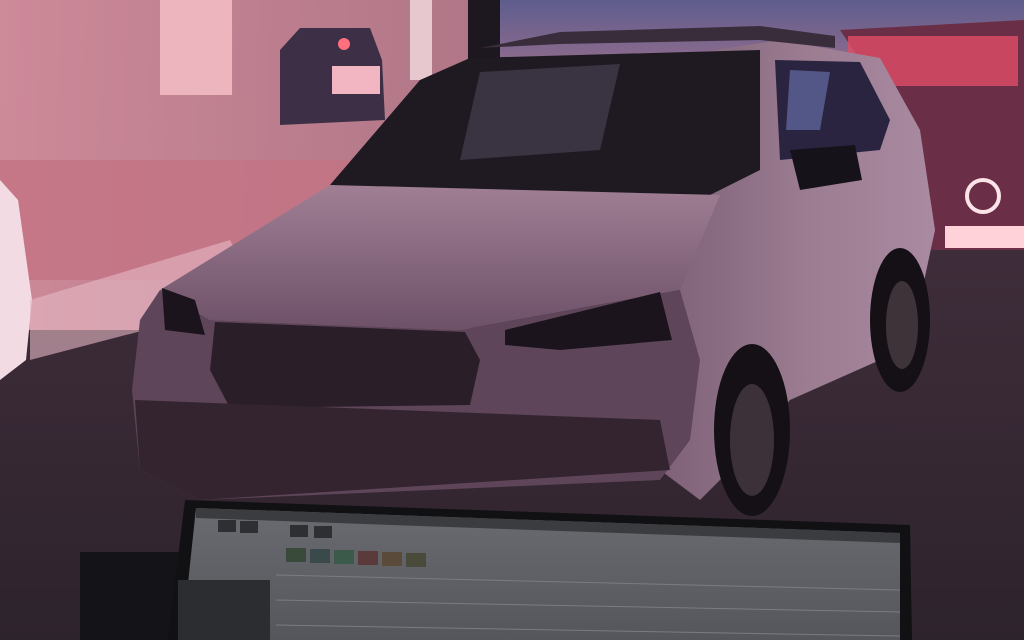  I want to click on laptop-side-panel, so click(224, 610).